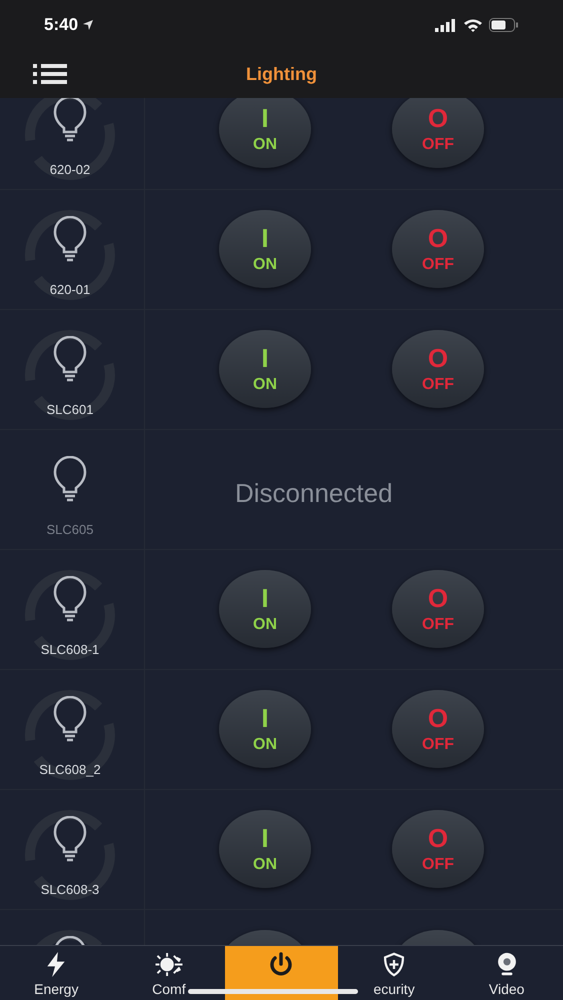 This screenshot has height=1000, width=563. I want to click on device-name: SLC601, so click(70, 410).